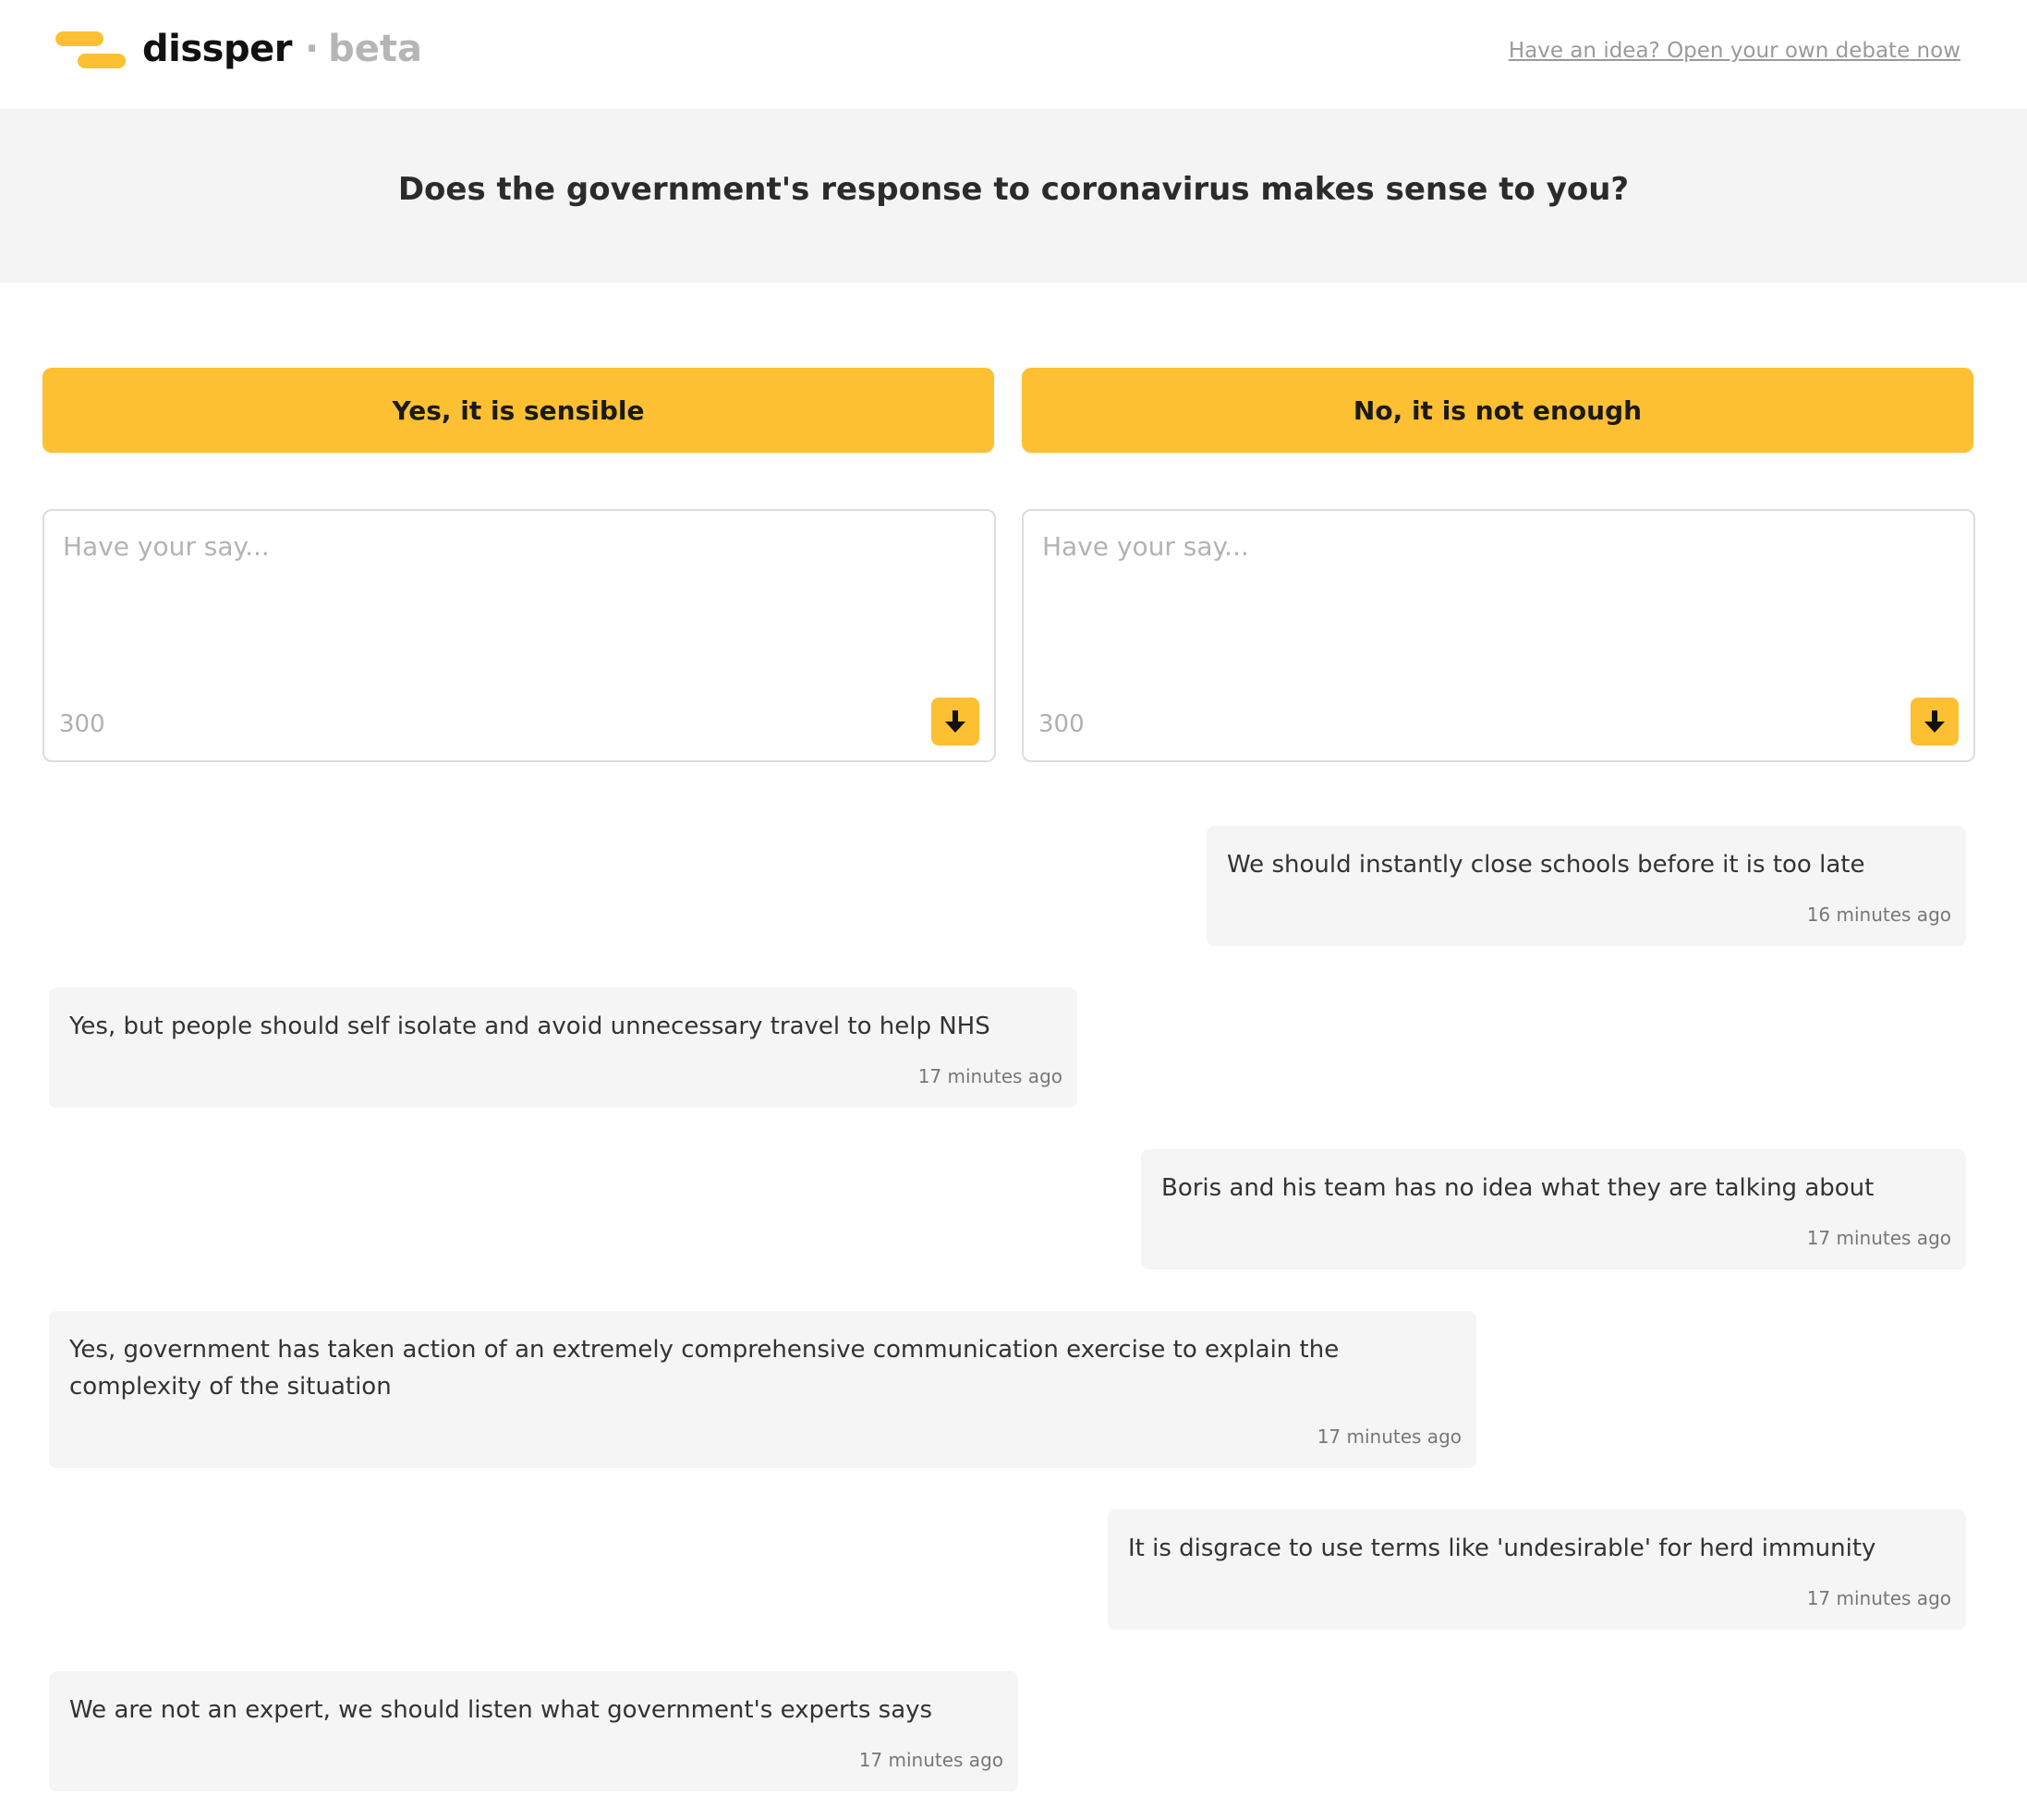 The image size is (2027, 1820). I want to click on yes-side-button: Yes, it is sensible, so click(518, 410).